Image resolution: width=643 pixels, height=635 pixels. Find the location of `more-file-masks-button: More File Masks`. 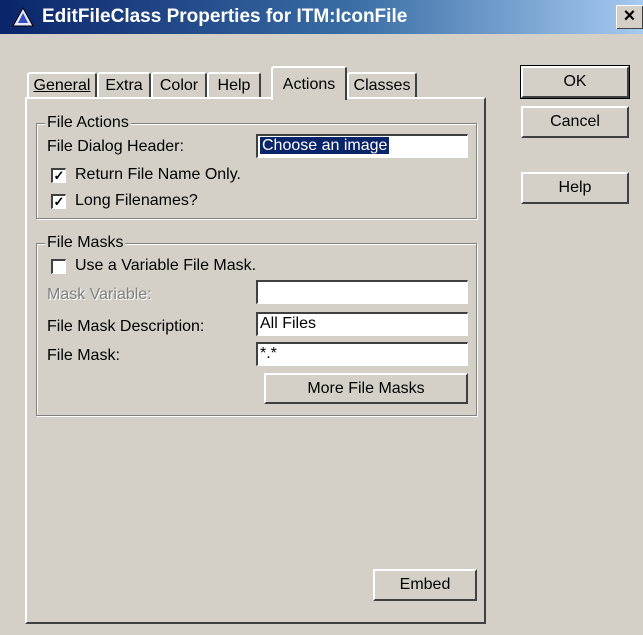

more-file-masks-button: More File Masks is located at coordinates (366, 388).